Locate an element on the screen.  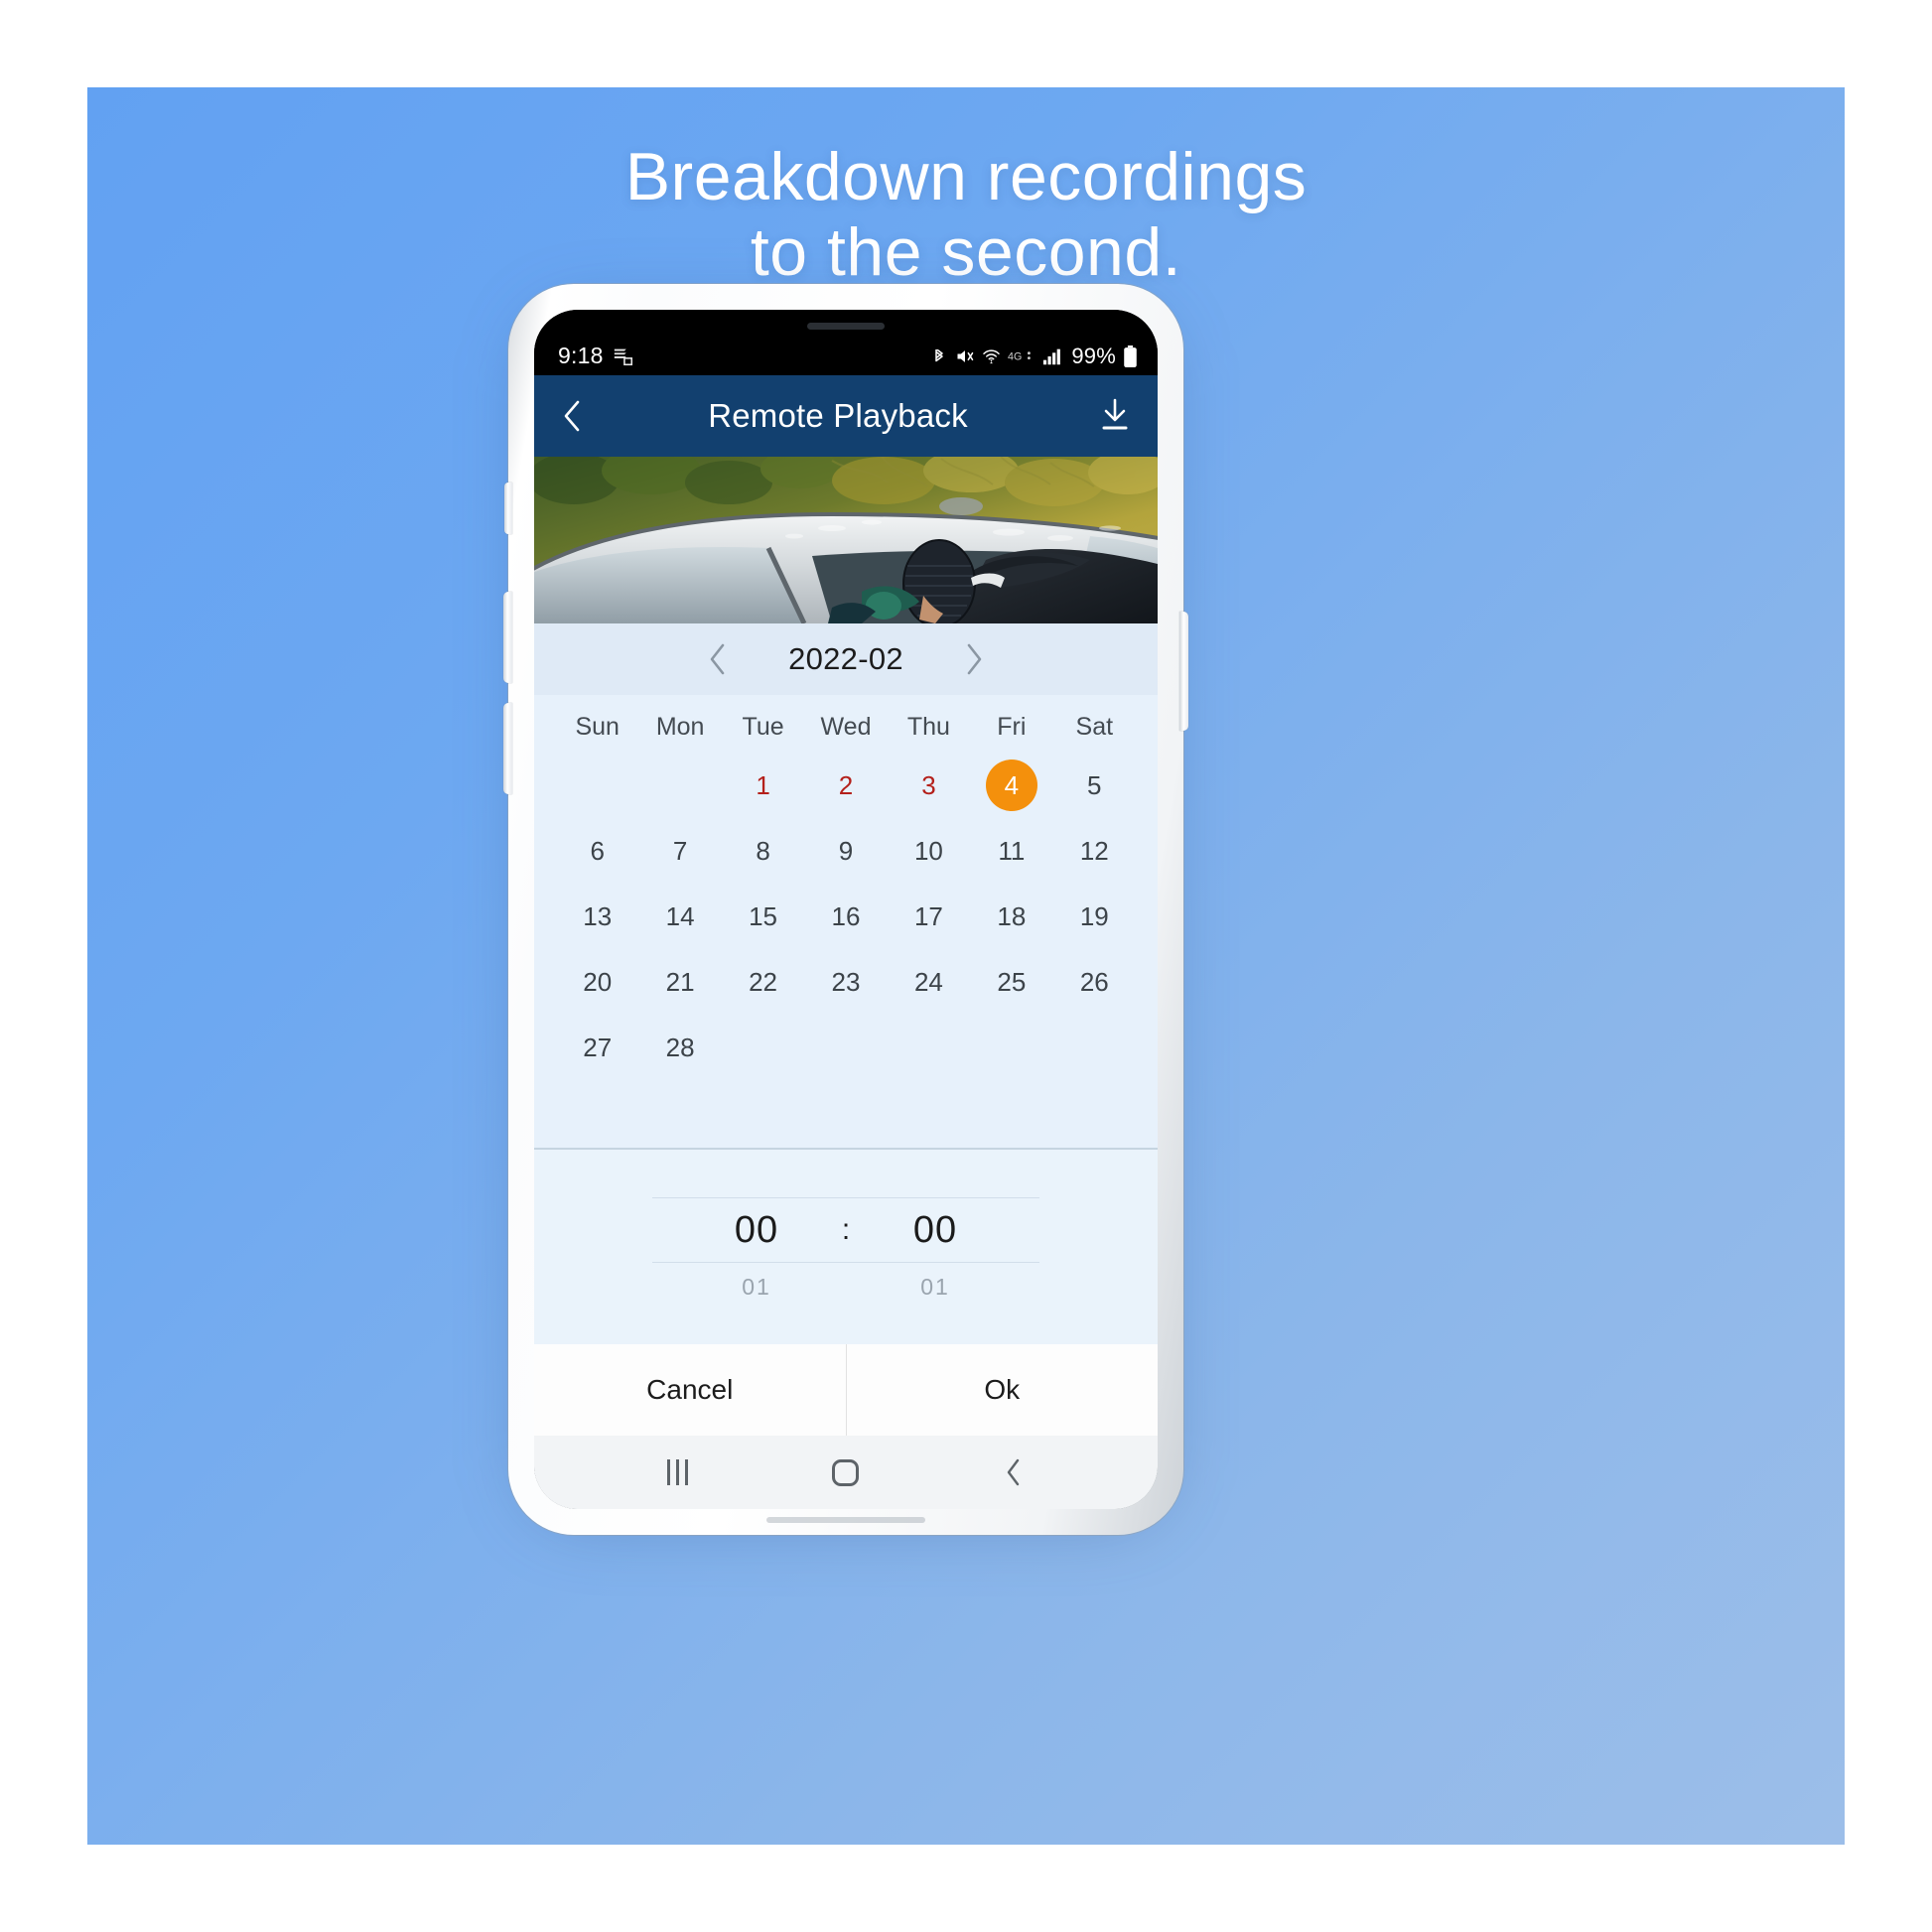
time-picker-current-row: 00 is located at coordinates (845, 1230).